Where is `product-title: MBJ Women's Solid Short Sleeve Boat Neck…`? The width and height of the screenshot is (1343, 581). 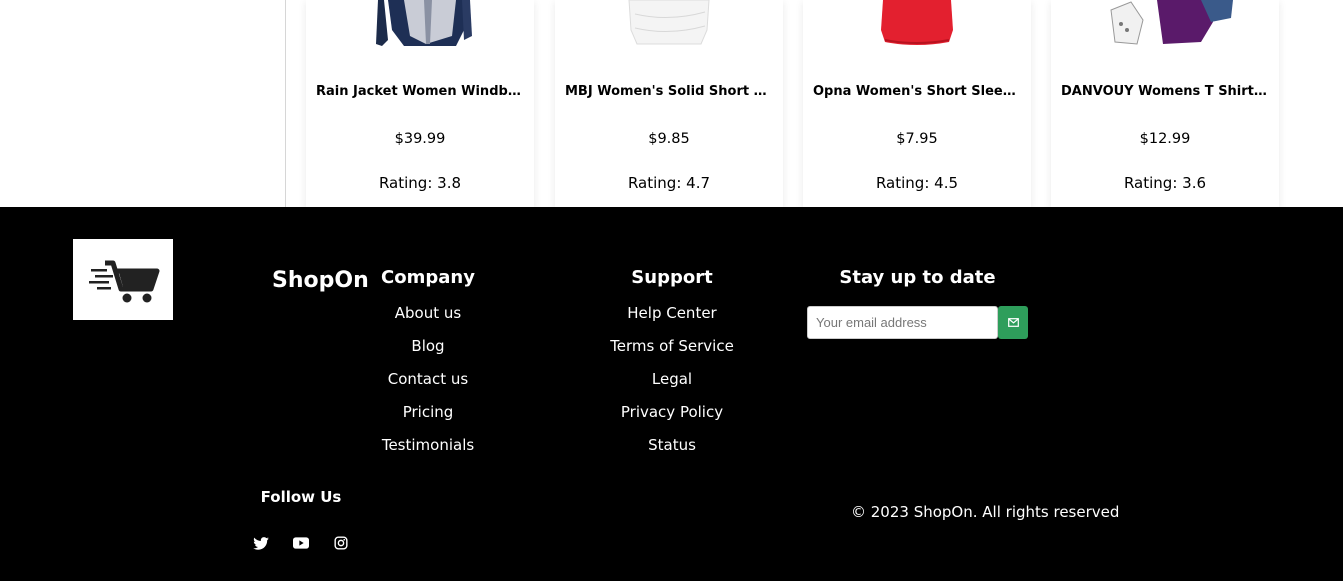
product-title: MBJ Women's Solid Short Sleeve Boat Neck… is located at coordinates (669, 91).